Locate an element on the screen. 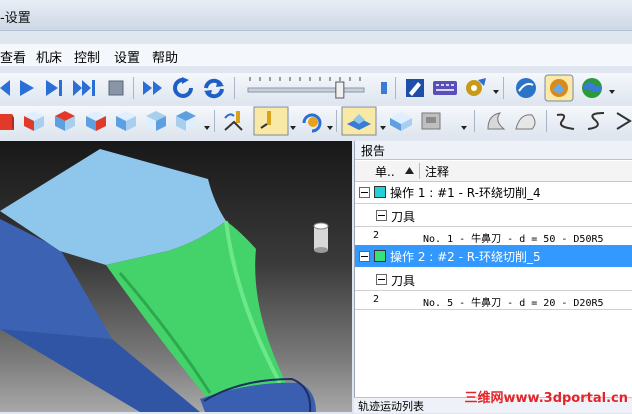 The image size is (632, 414). operation-label: 操作 2 : #2 - R-环绕切削_5 is located at coordinates (465, 257).